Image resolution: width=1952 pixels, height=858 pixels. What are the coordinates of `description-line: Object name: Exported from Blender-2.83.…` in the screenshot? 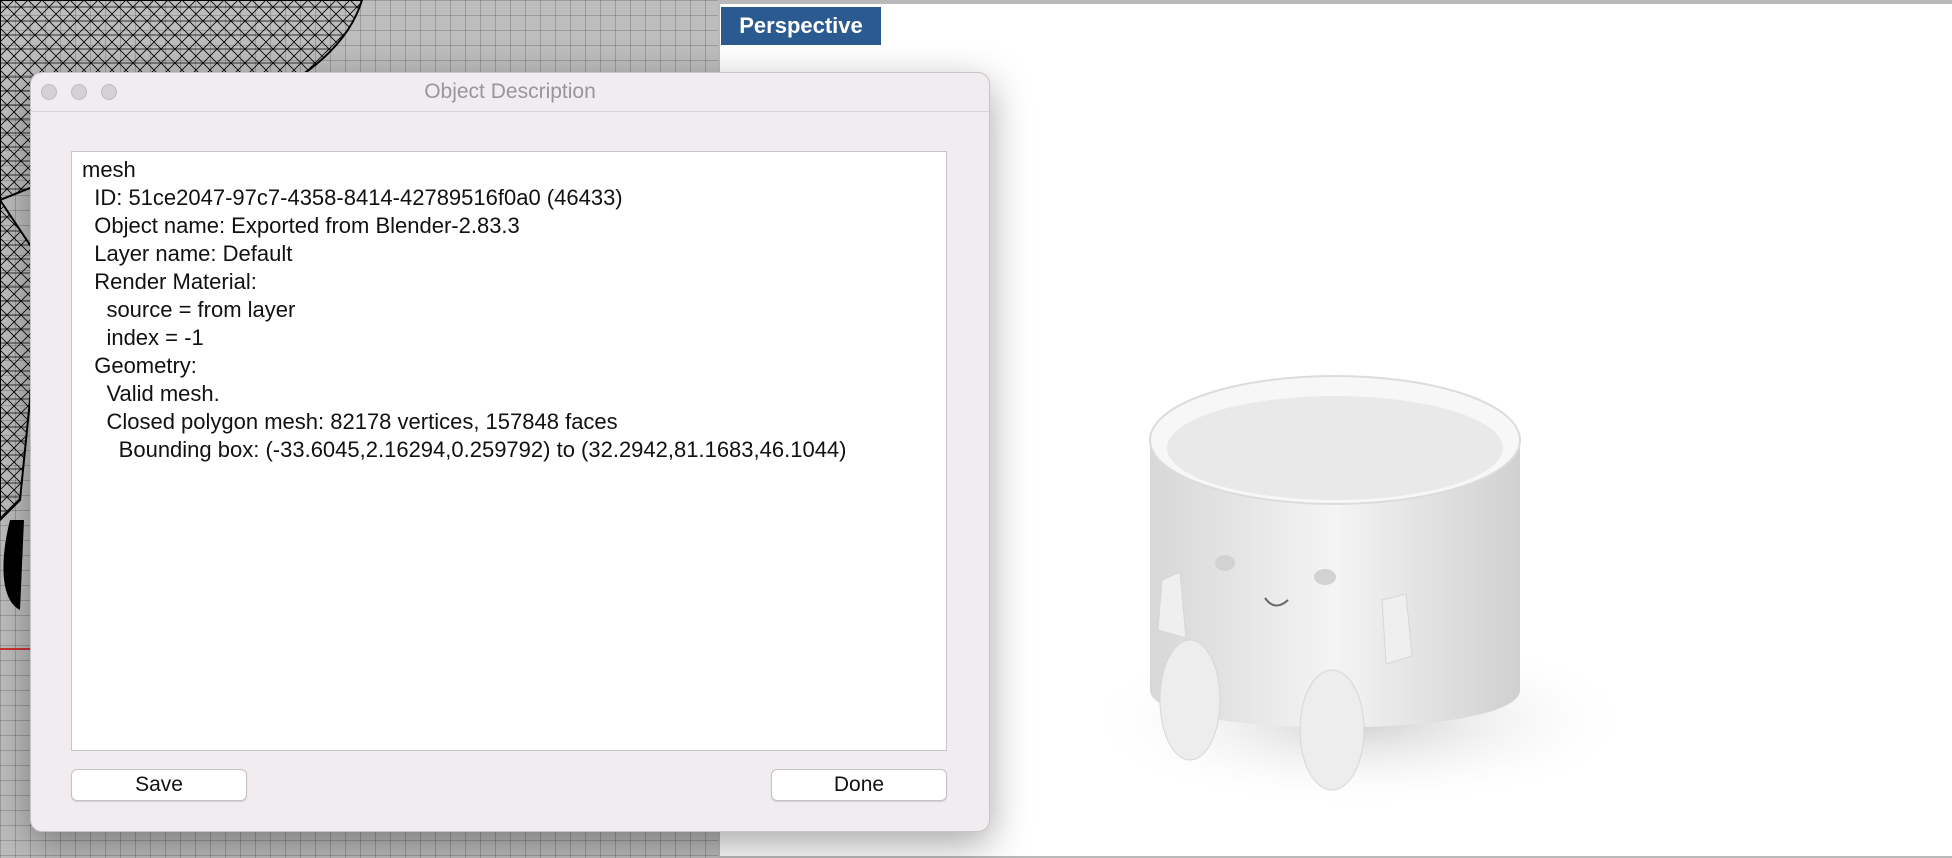 It's located at (301, 225).